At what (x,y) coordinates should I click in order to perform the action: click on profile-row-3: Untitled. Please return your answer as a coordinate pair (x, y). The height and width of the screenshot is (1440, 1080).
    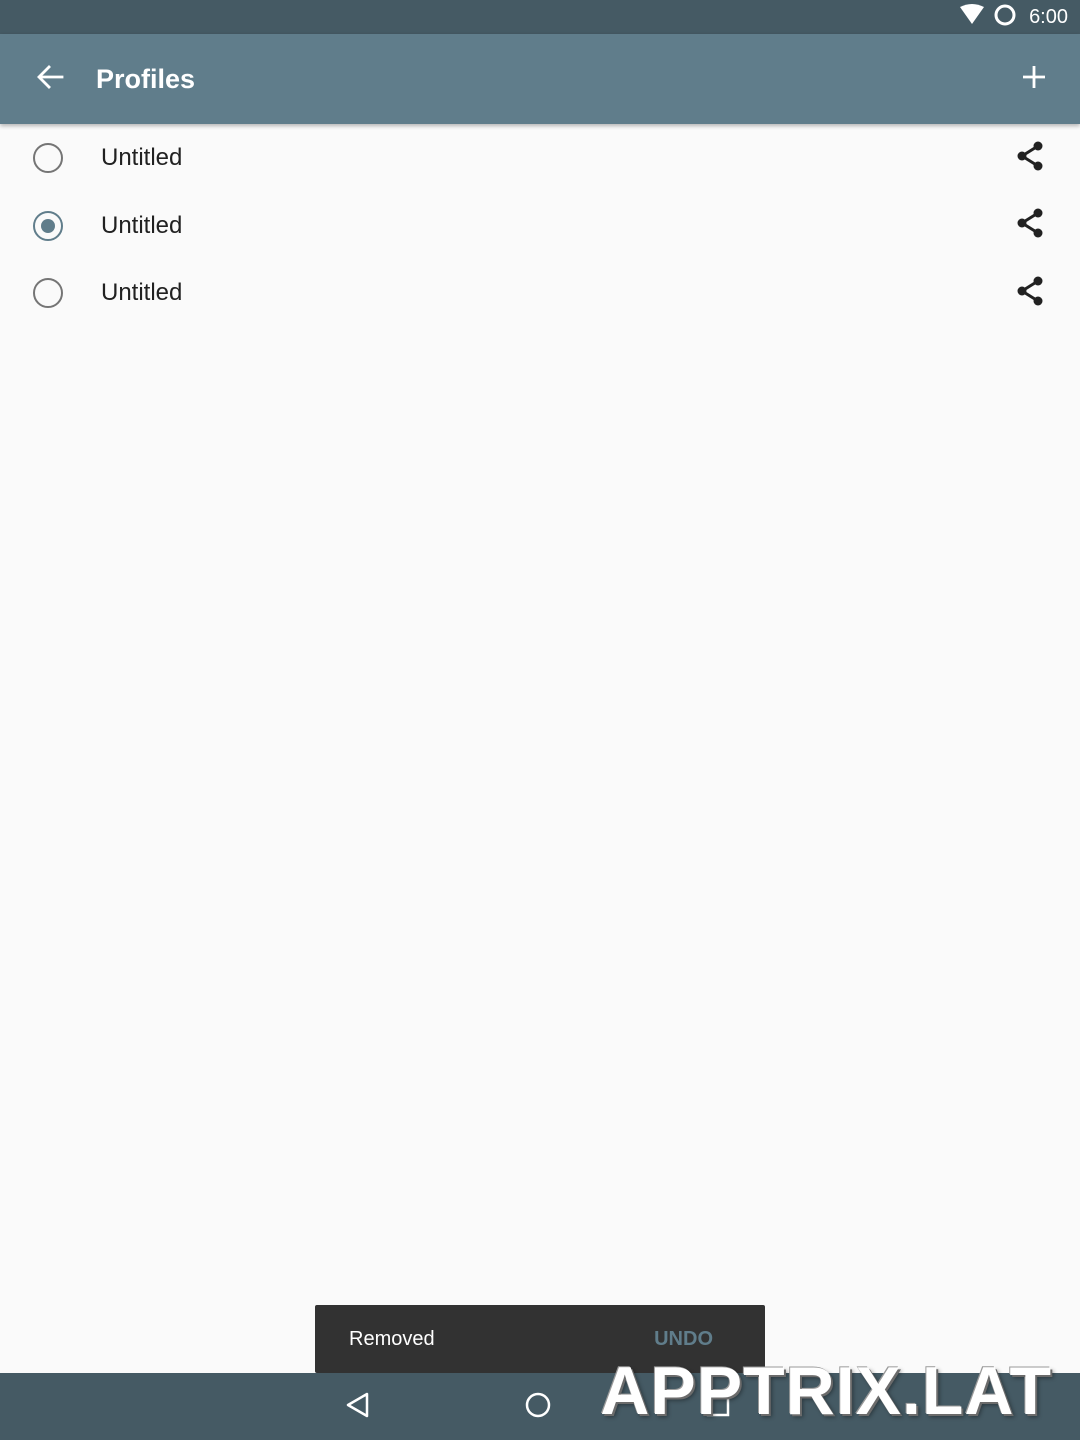
    Looking at the image, I should click on (540, 293).